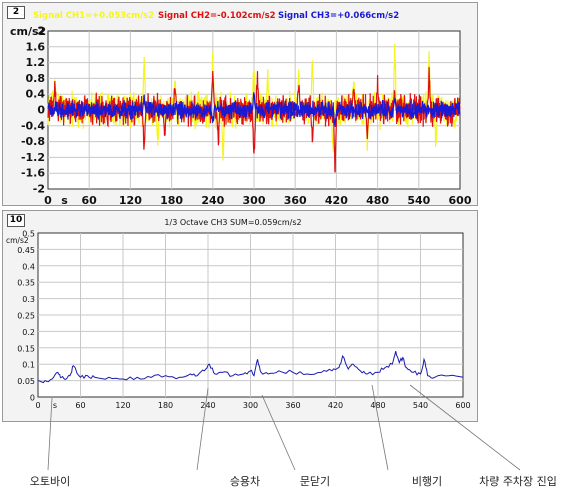 The height and width of the screenshot is (495, 579). I want to click on y-tick-label: 1.6, so click(36, 46).